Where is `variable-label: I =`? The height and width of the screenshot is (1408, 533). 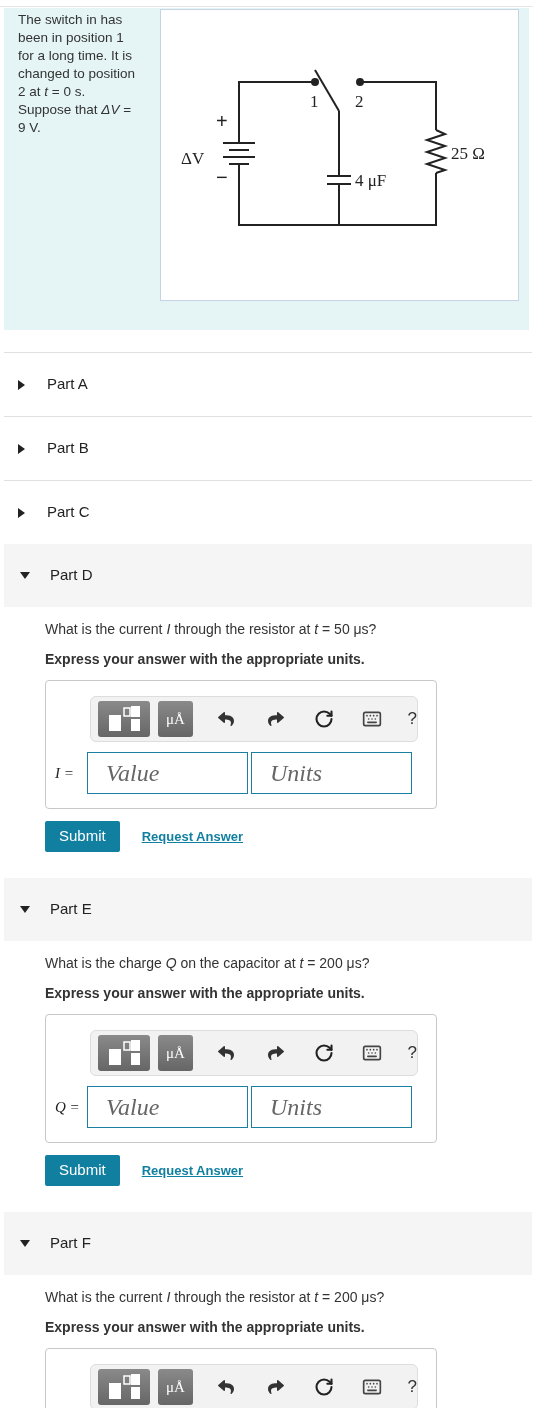
variable-label: I = is located at coordinates (65, 773).